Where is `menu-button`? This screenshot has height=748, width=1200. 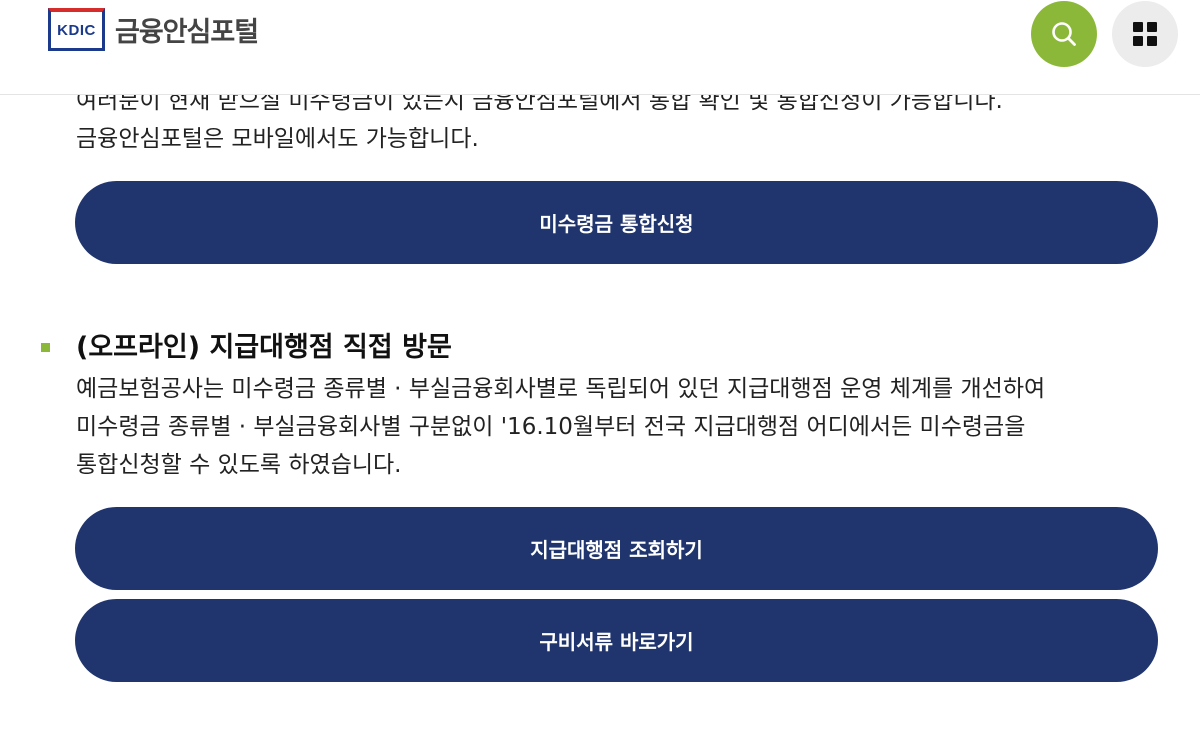
menu-button is located at coordinates (1145, 34).